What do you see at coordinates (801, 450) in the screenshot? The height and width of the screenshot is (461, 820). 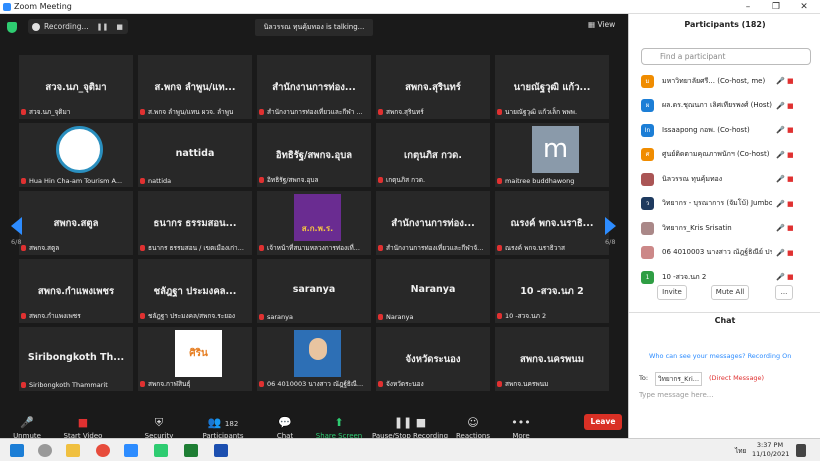 I see `notification-icon` at bounding box center [801, 450].